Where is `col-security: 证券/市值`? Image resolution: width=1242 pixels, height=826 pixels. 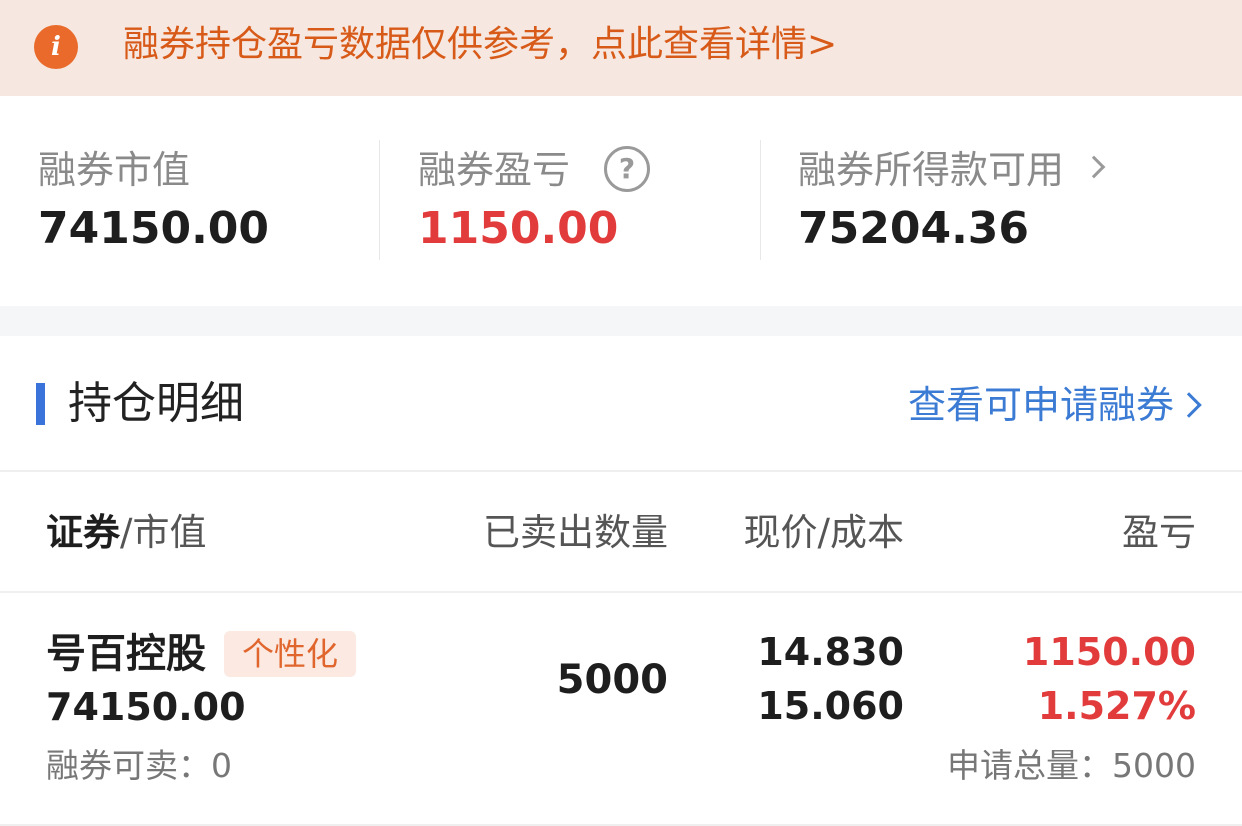
col-security: 证券/市值 is located at coordinates (126, 532).